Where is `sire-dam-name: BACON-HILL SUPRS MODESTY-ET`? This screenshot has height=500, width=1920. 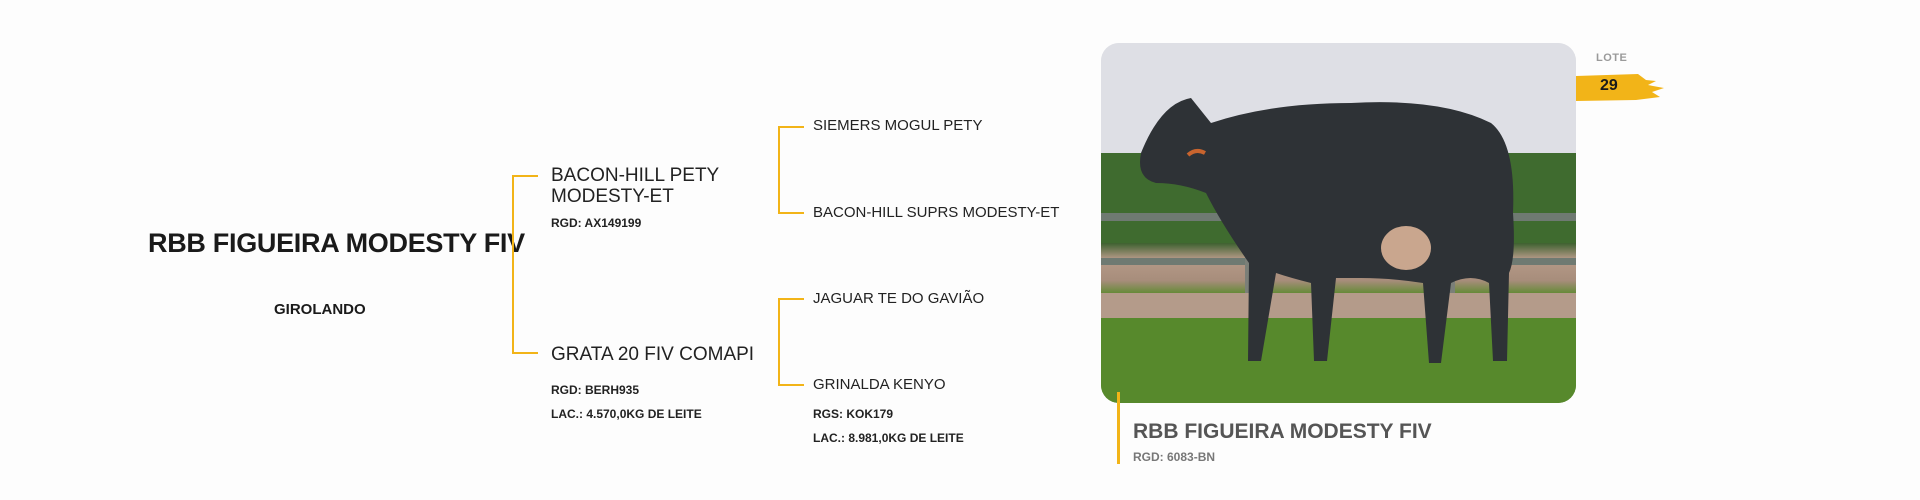
sire-dam-name: BACON-HILL SUPRS MODESTY-ET is located at coordinates (936, 212).